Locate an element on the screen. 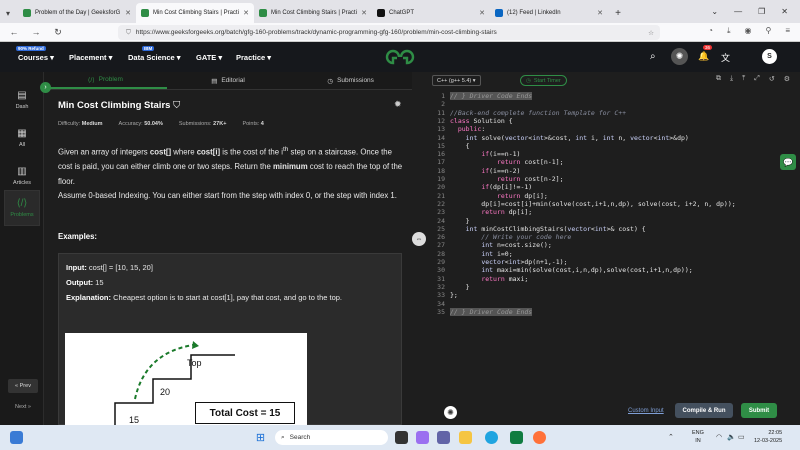 The height and width of the screenshot is (450, 800). browser-tab: (12) Feed | LinkedIn ✕ is located at coordinates (549, 13).